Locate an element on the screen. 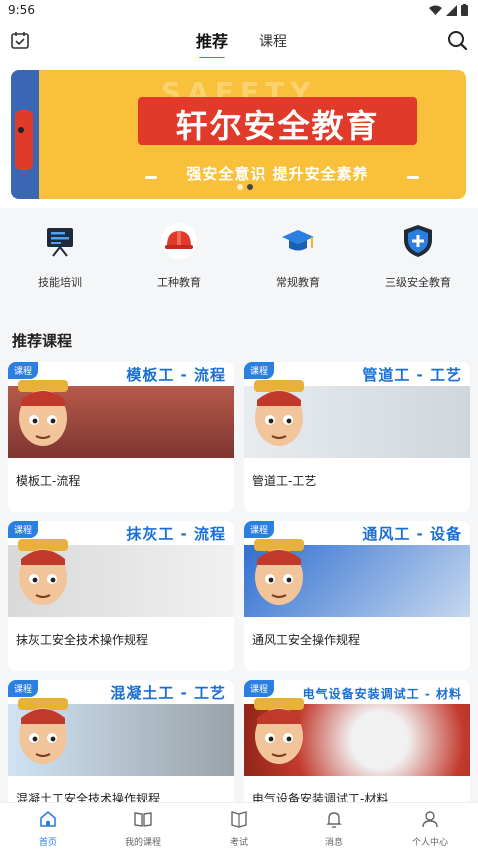  tab-label: 消息 is located at coordinates (333, 843).